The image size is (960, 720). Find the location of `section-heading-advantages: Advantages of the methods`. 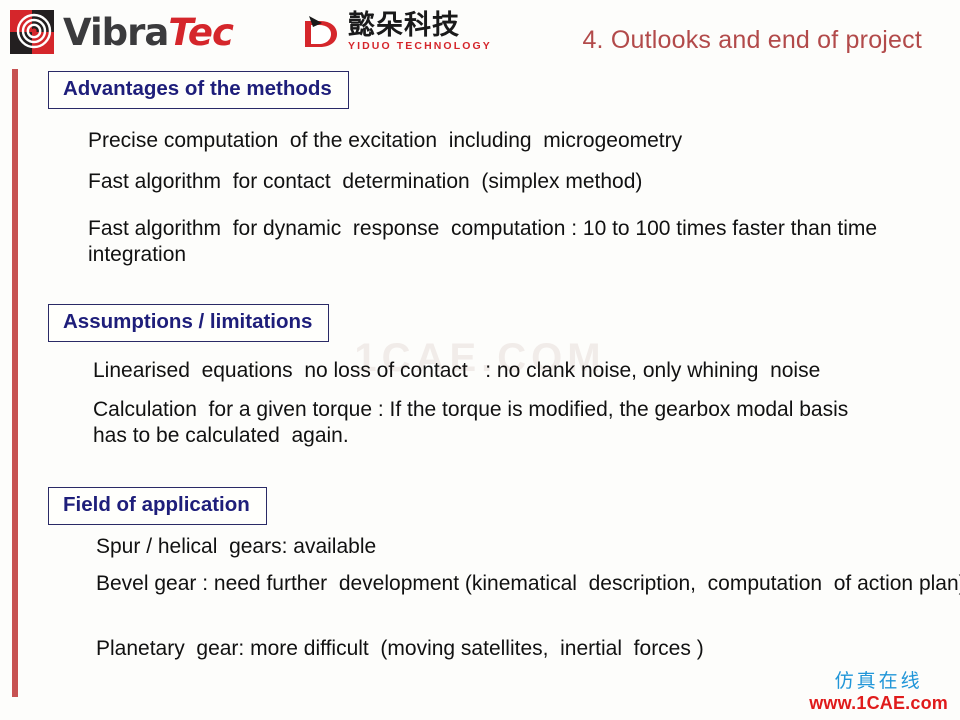

section-heading-advantages: Advantages of the methods is located at coordinates (198, 90).